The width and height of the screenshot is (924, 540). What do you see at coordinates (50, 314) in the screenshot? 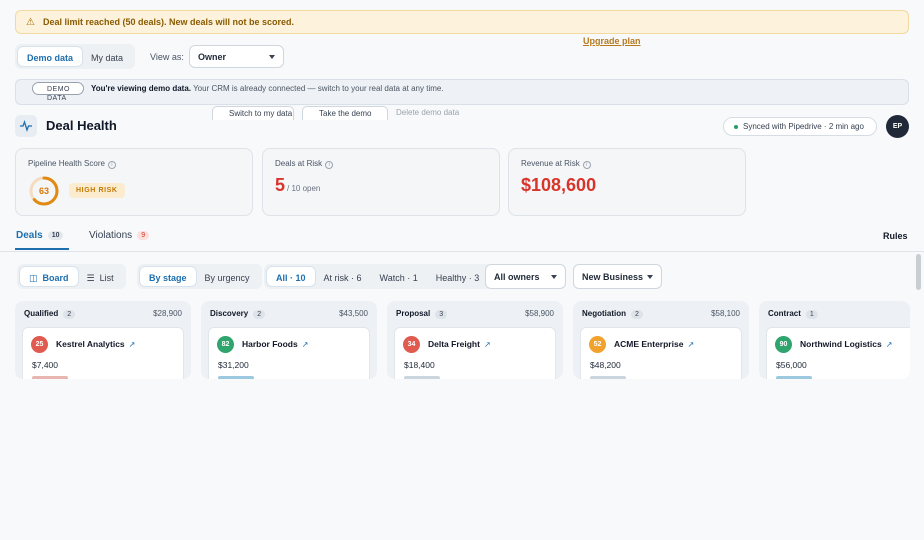
I see `stage-title: Qualified 2` at bounding box center [50, 314].